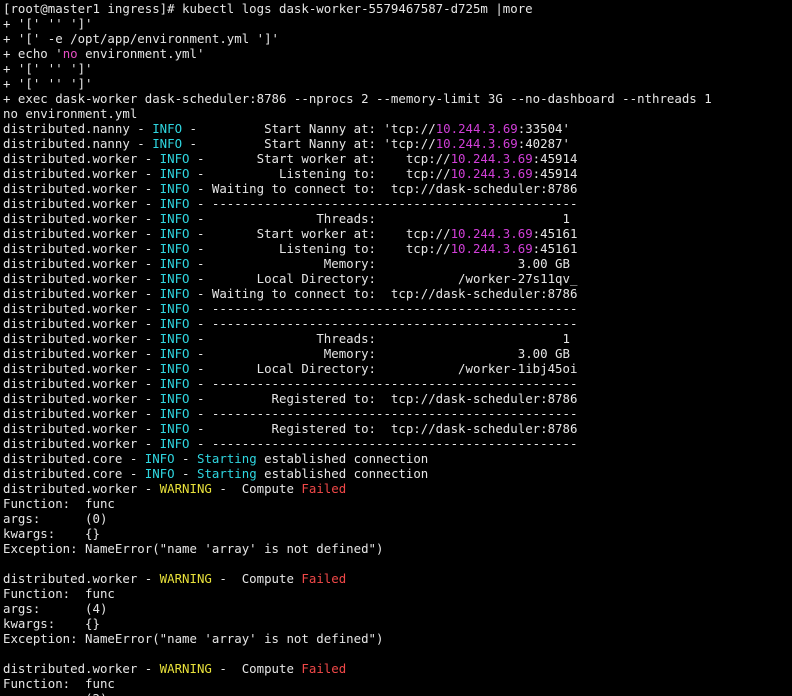  Describe the element at coordinates (320, 173) in the screenshot. I see `terminal-text-segment: - Listening to: tcp://` at that location.